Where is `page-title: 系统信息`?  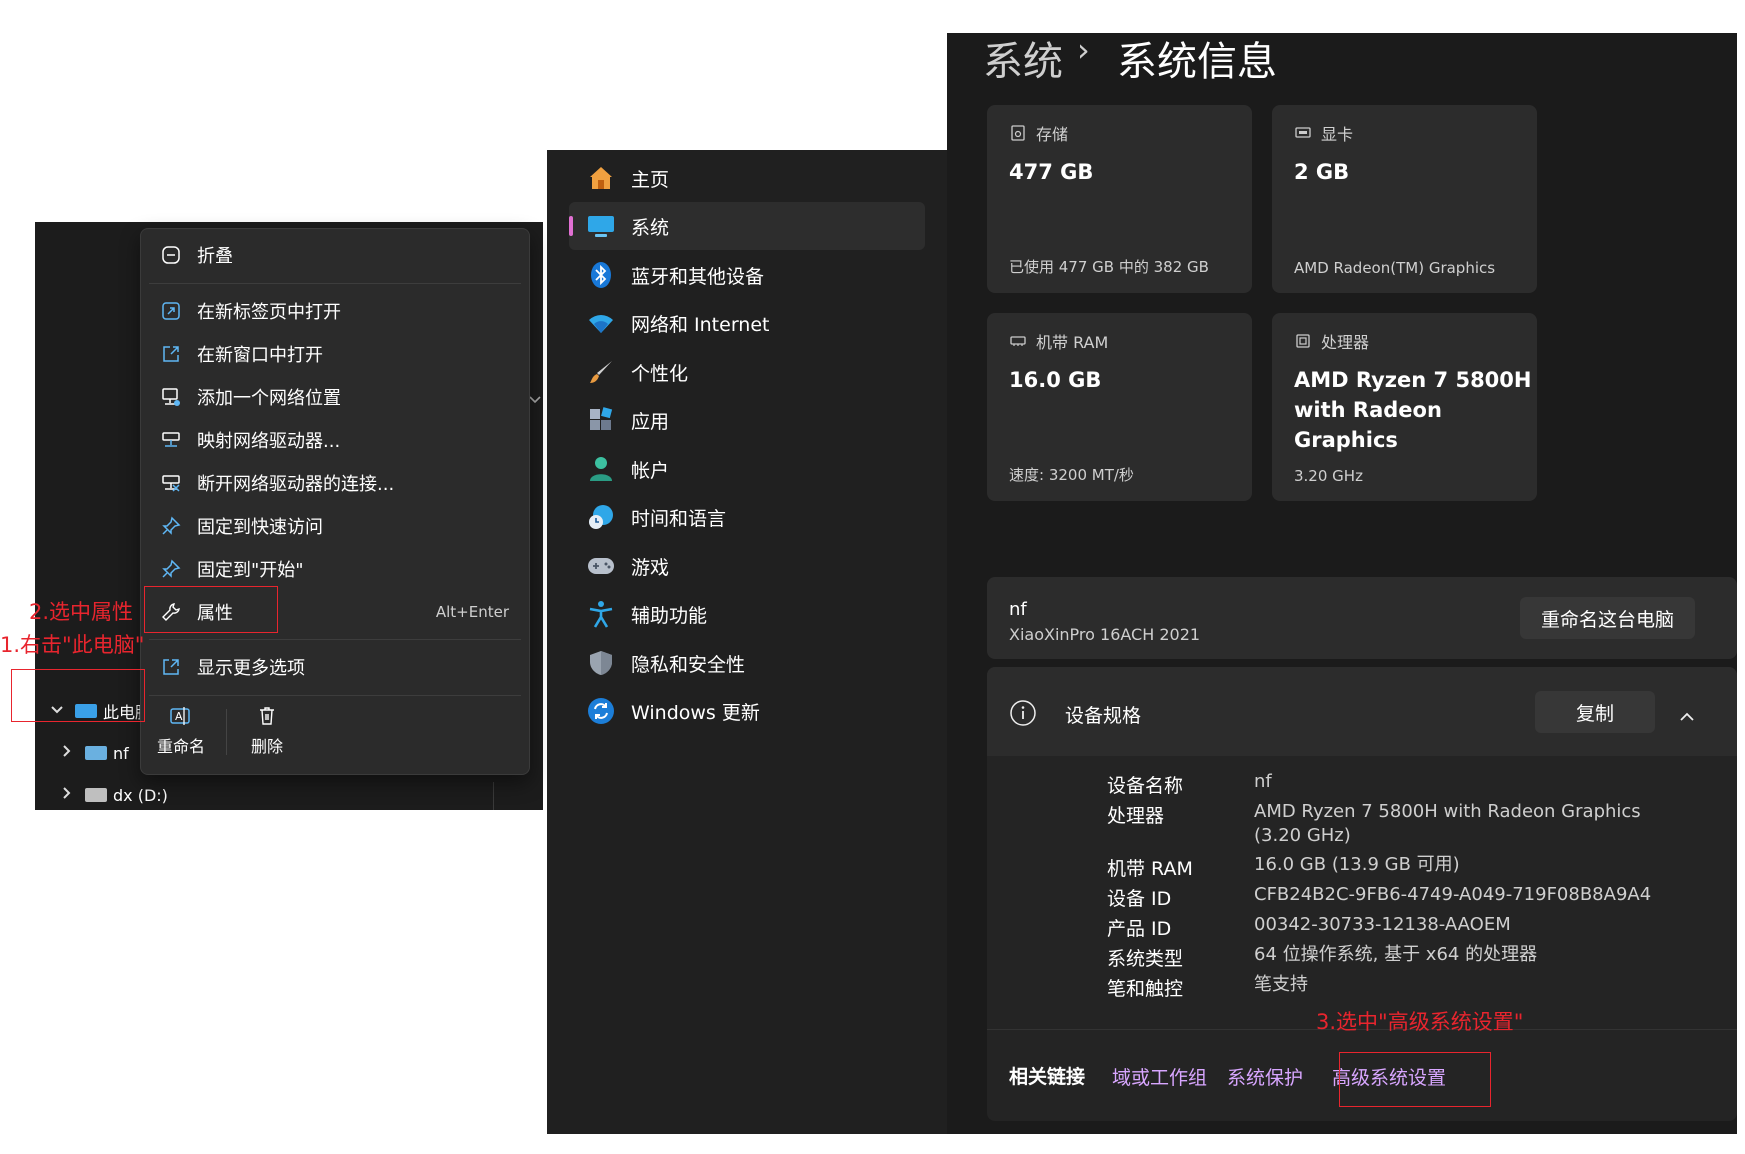 page-title: 系统信息 is located at coordinates (1197, 62).